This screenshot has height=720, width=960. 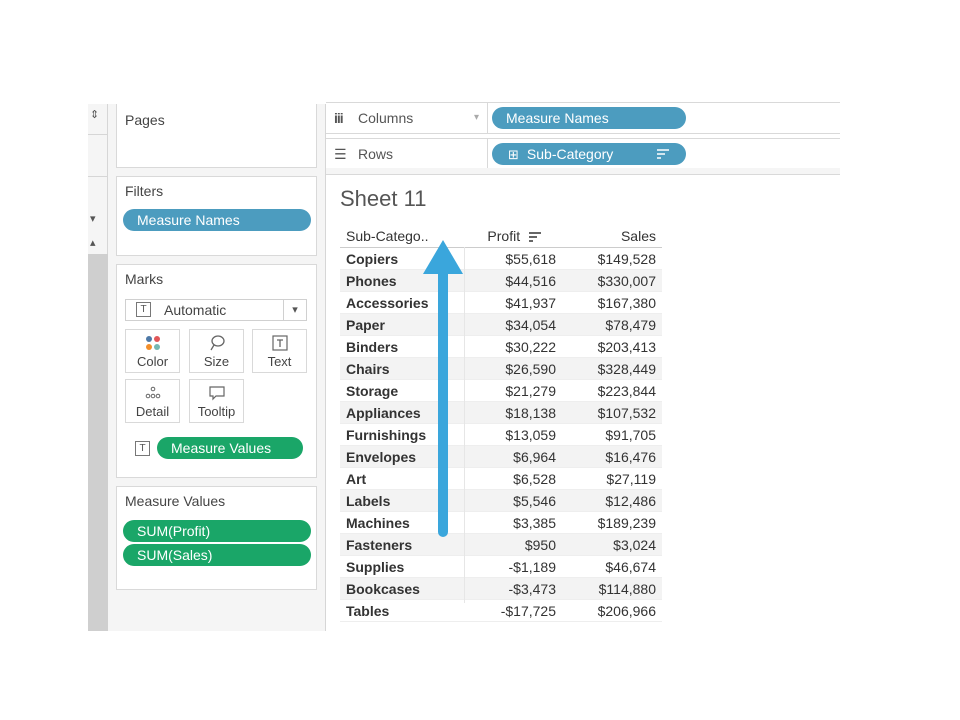 What do you see at coordinates (94, 114) in the screenshot?
I see `sort-icon: ⇕` at bounding box center [94, 114].